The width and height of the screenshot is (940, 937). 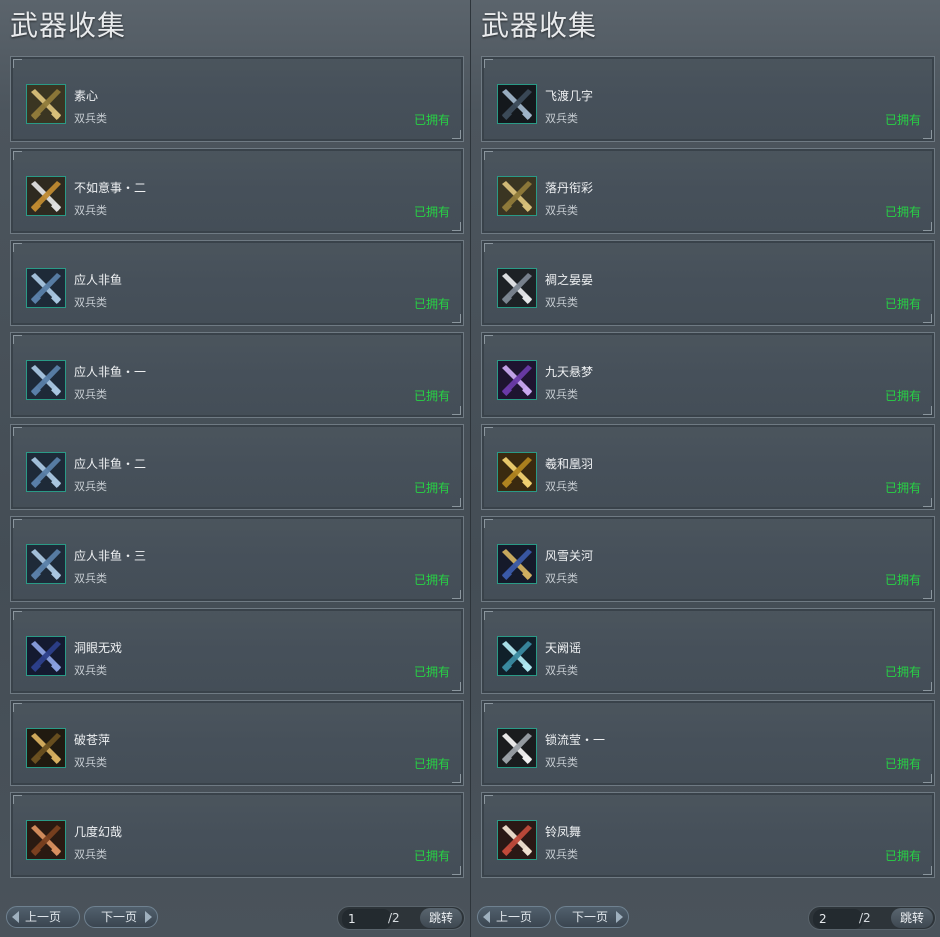 I want to click on weapon-card: 应人非鱼・三 双兵类 已拥有, so click(x=237, y=559).